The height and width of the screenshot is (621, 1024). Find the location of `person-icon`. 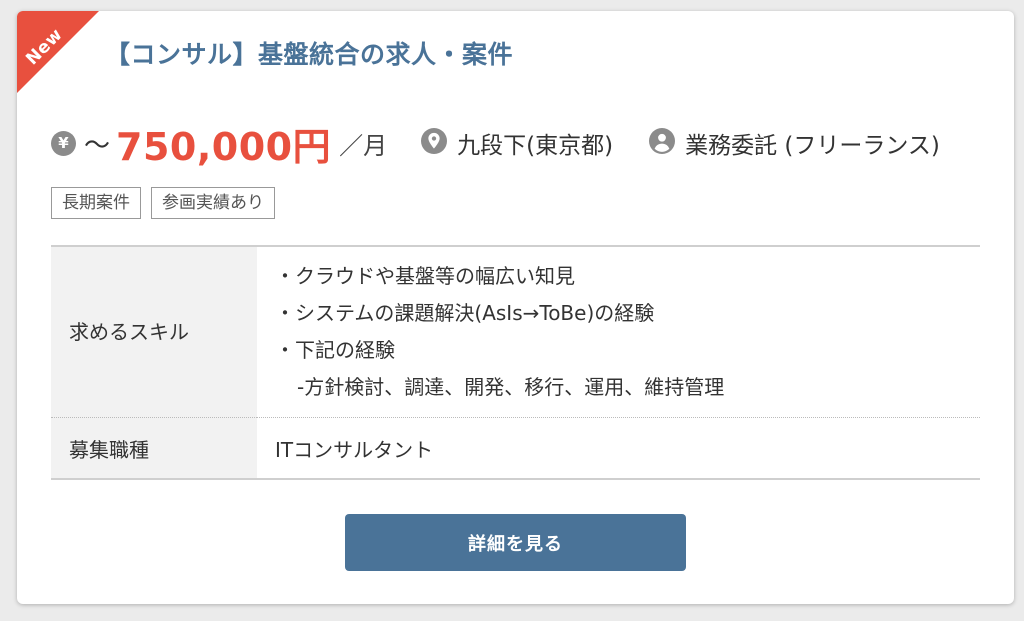

person-icon is located at coordinates (662, 143).